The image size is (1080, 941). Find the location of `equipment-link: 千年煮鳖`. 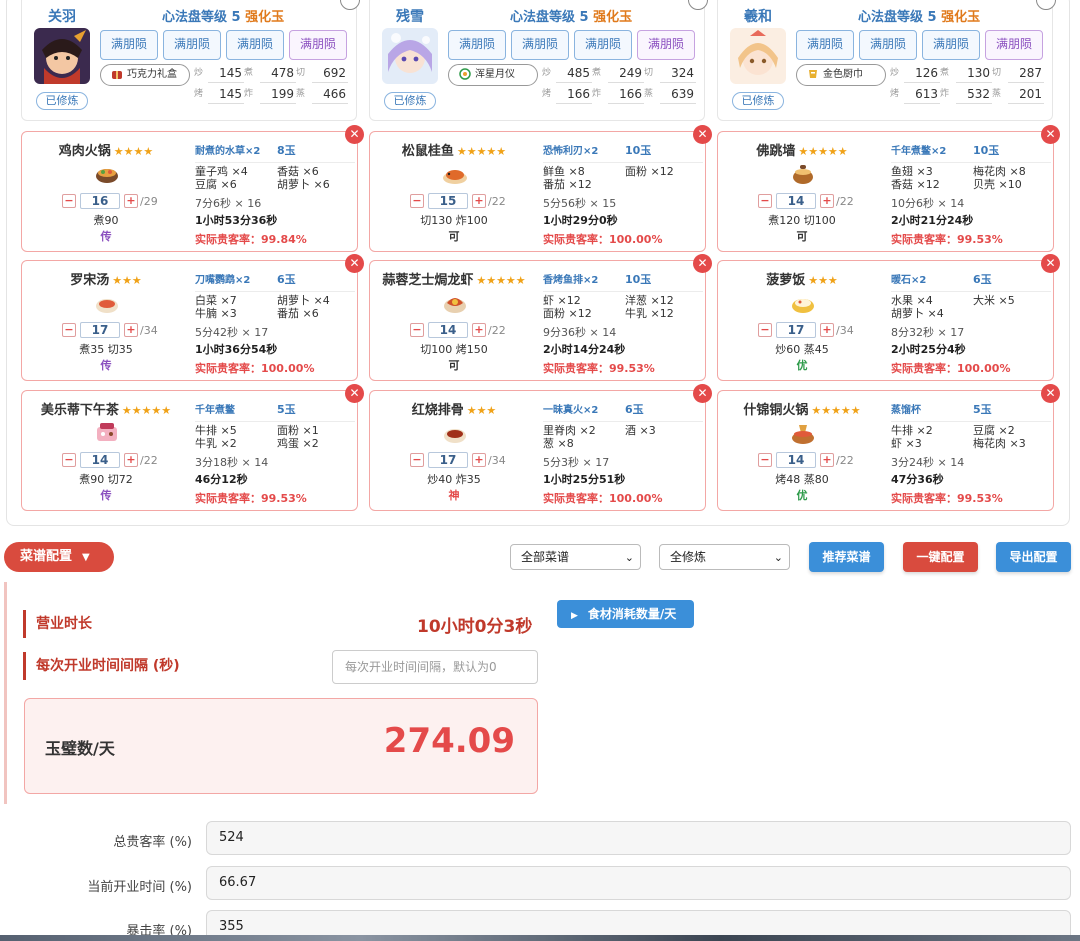

equipment-link: 千年煮鳖 is located at coordinates (215, 408).